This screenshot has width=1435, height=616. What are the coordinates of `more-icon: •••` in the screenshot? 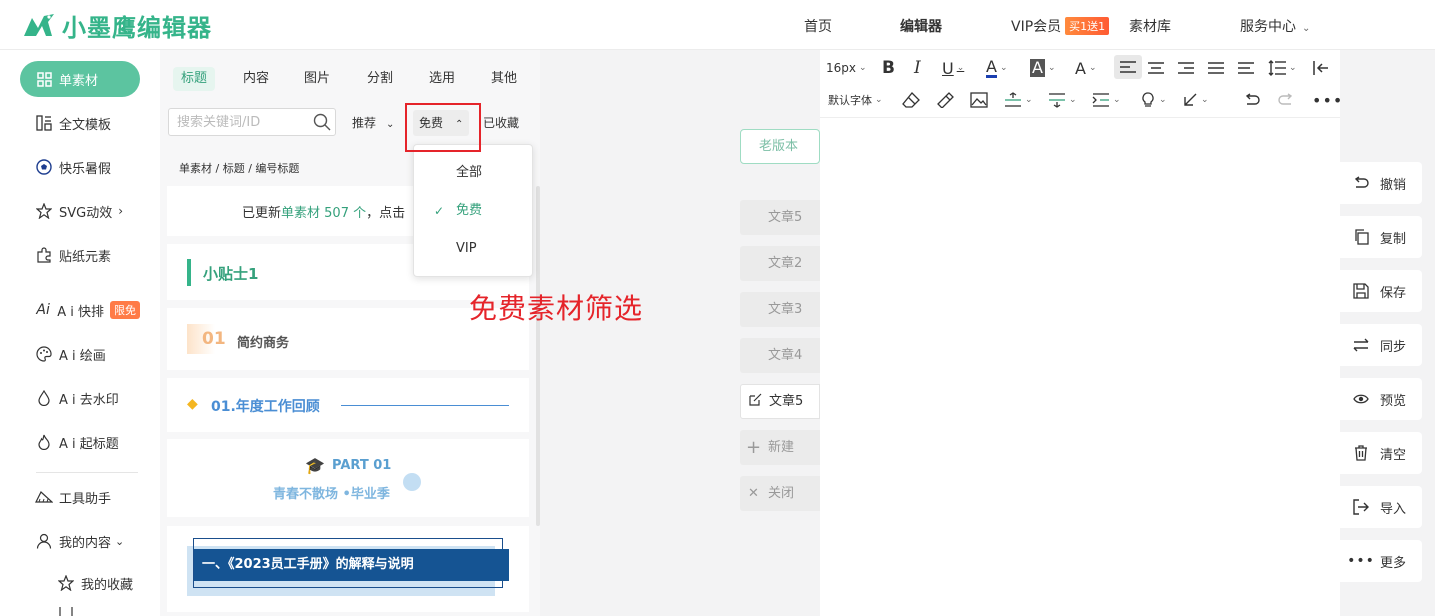 It's located at (1327, 100).